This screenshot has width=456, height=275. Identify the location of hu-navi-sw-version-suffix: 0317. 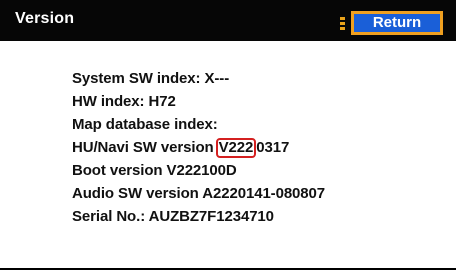
(273, 147).